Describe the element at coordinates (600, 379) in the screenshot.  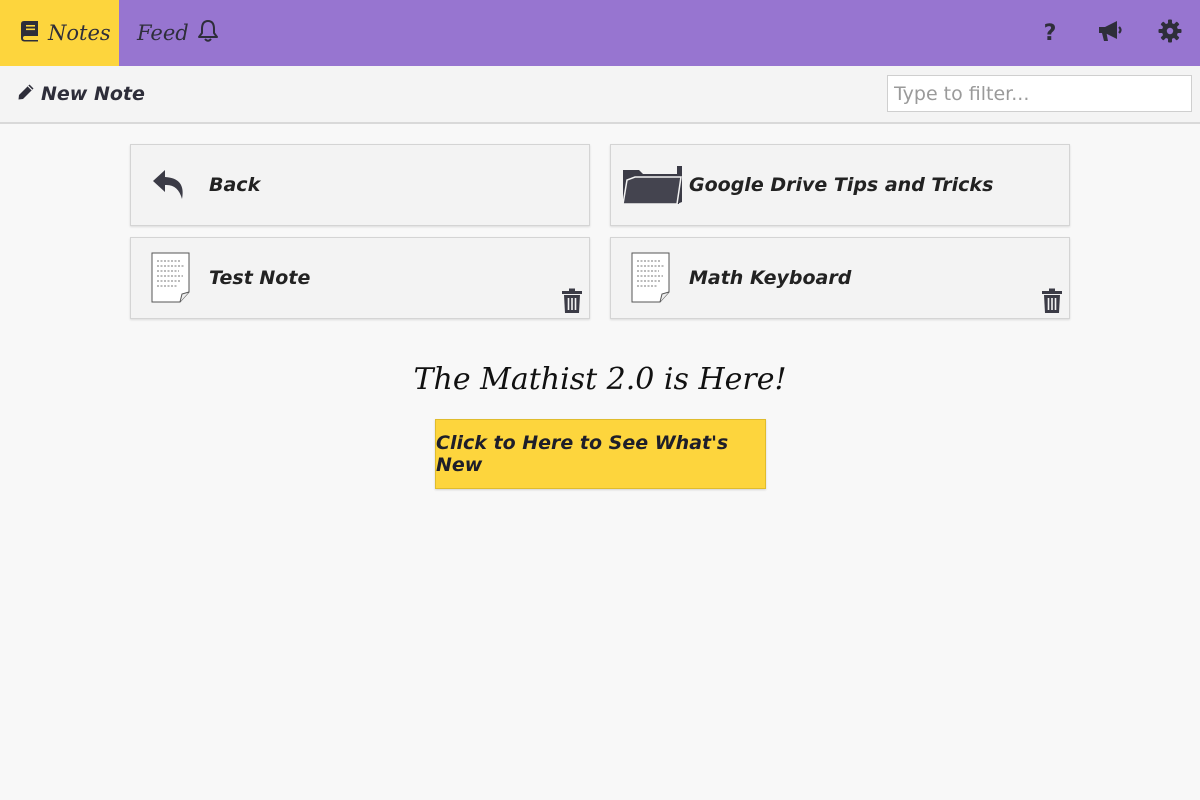
I see `announcement-title: The Mathist 2.0 is Here!` at that location.